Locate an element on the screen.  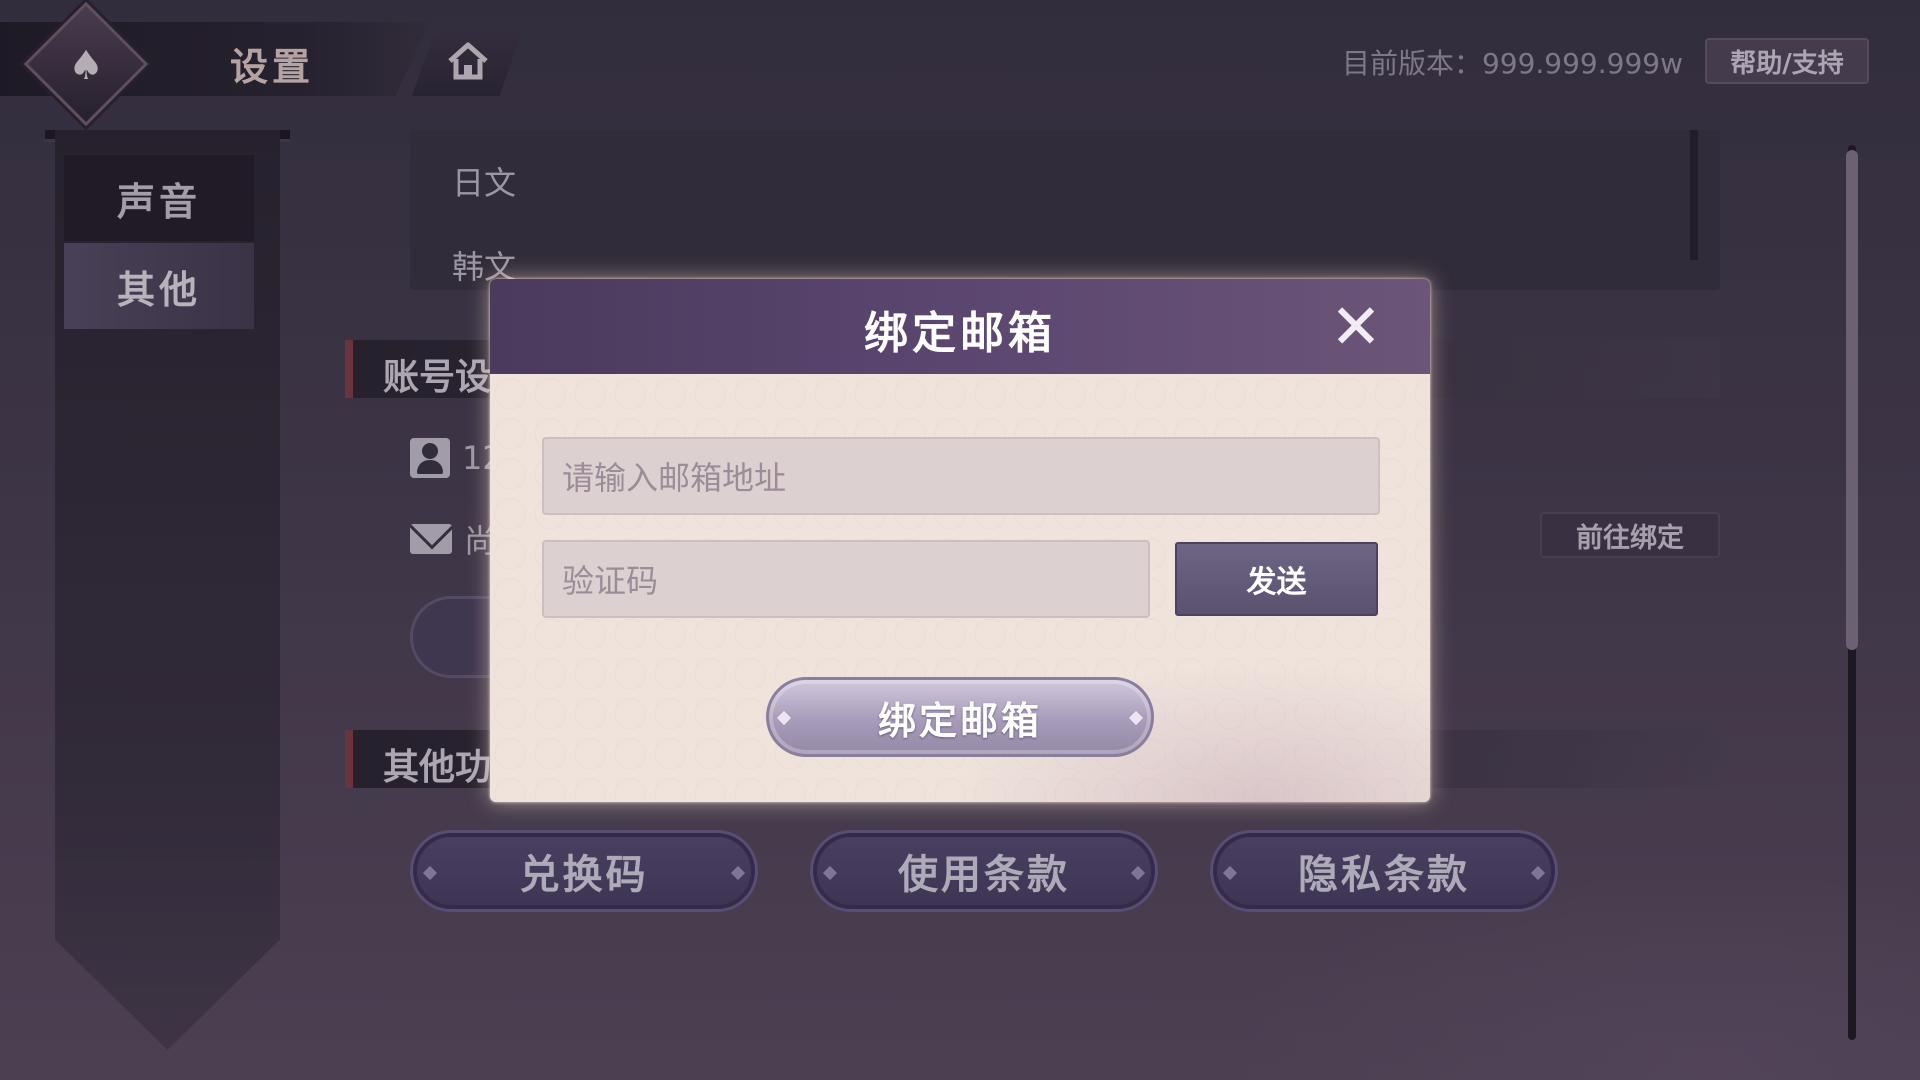
email-input: 请输入邮箱地址 is located at coordinates (961, 476).